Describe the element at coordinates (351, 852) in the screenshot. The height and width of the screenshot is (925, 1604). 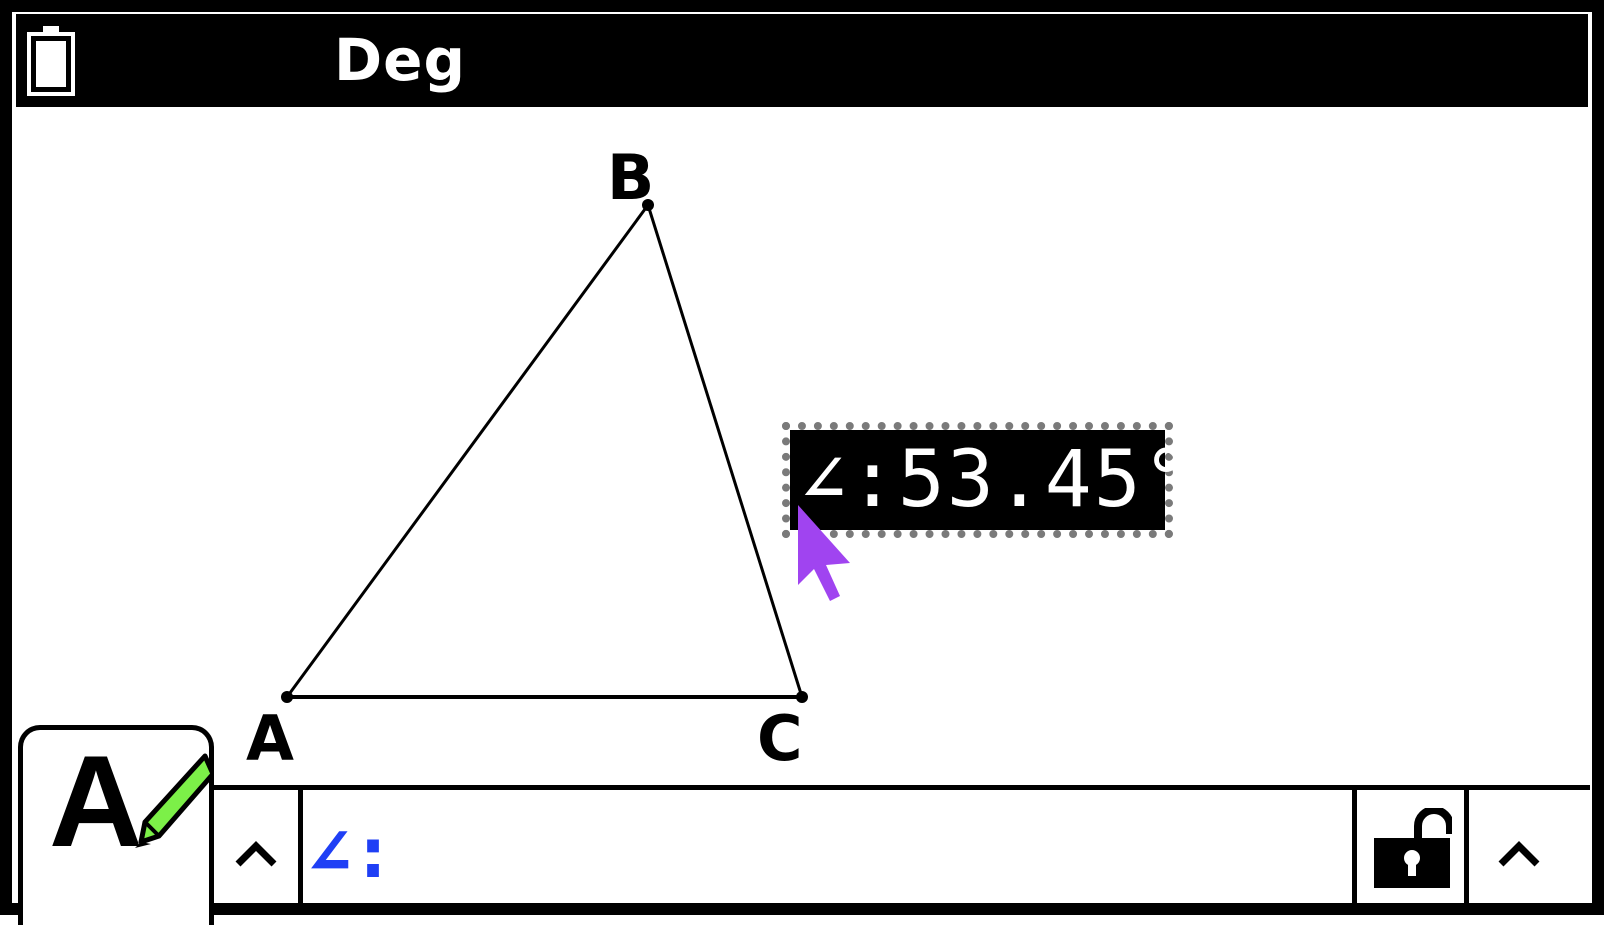
I see `entry-field: ∠:` at that location.